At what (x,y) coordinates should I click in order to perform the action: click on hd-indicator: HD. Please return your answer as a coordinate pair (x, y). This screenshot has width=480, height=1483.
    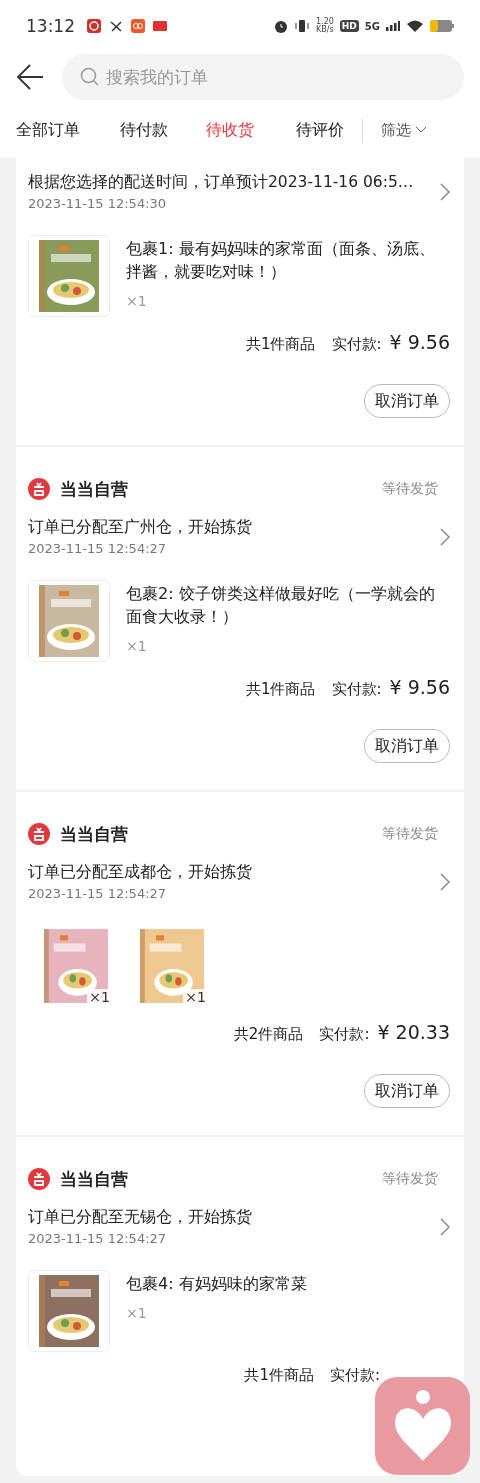
    Looking at the image, I should click on (349, 26).